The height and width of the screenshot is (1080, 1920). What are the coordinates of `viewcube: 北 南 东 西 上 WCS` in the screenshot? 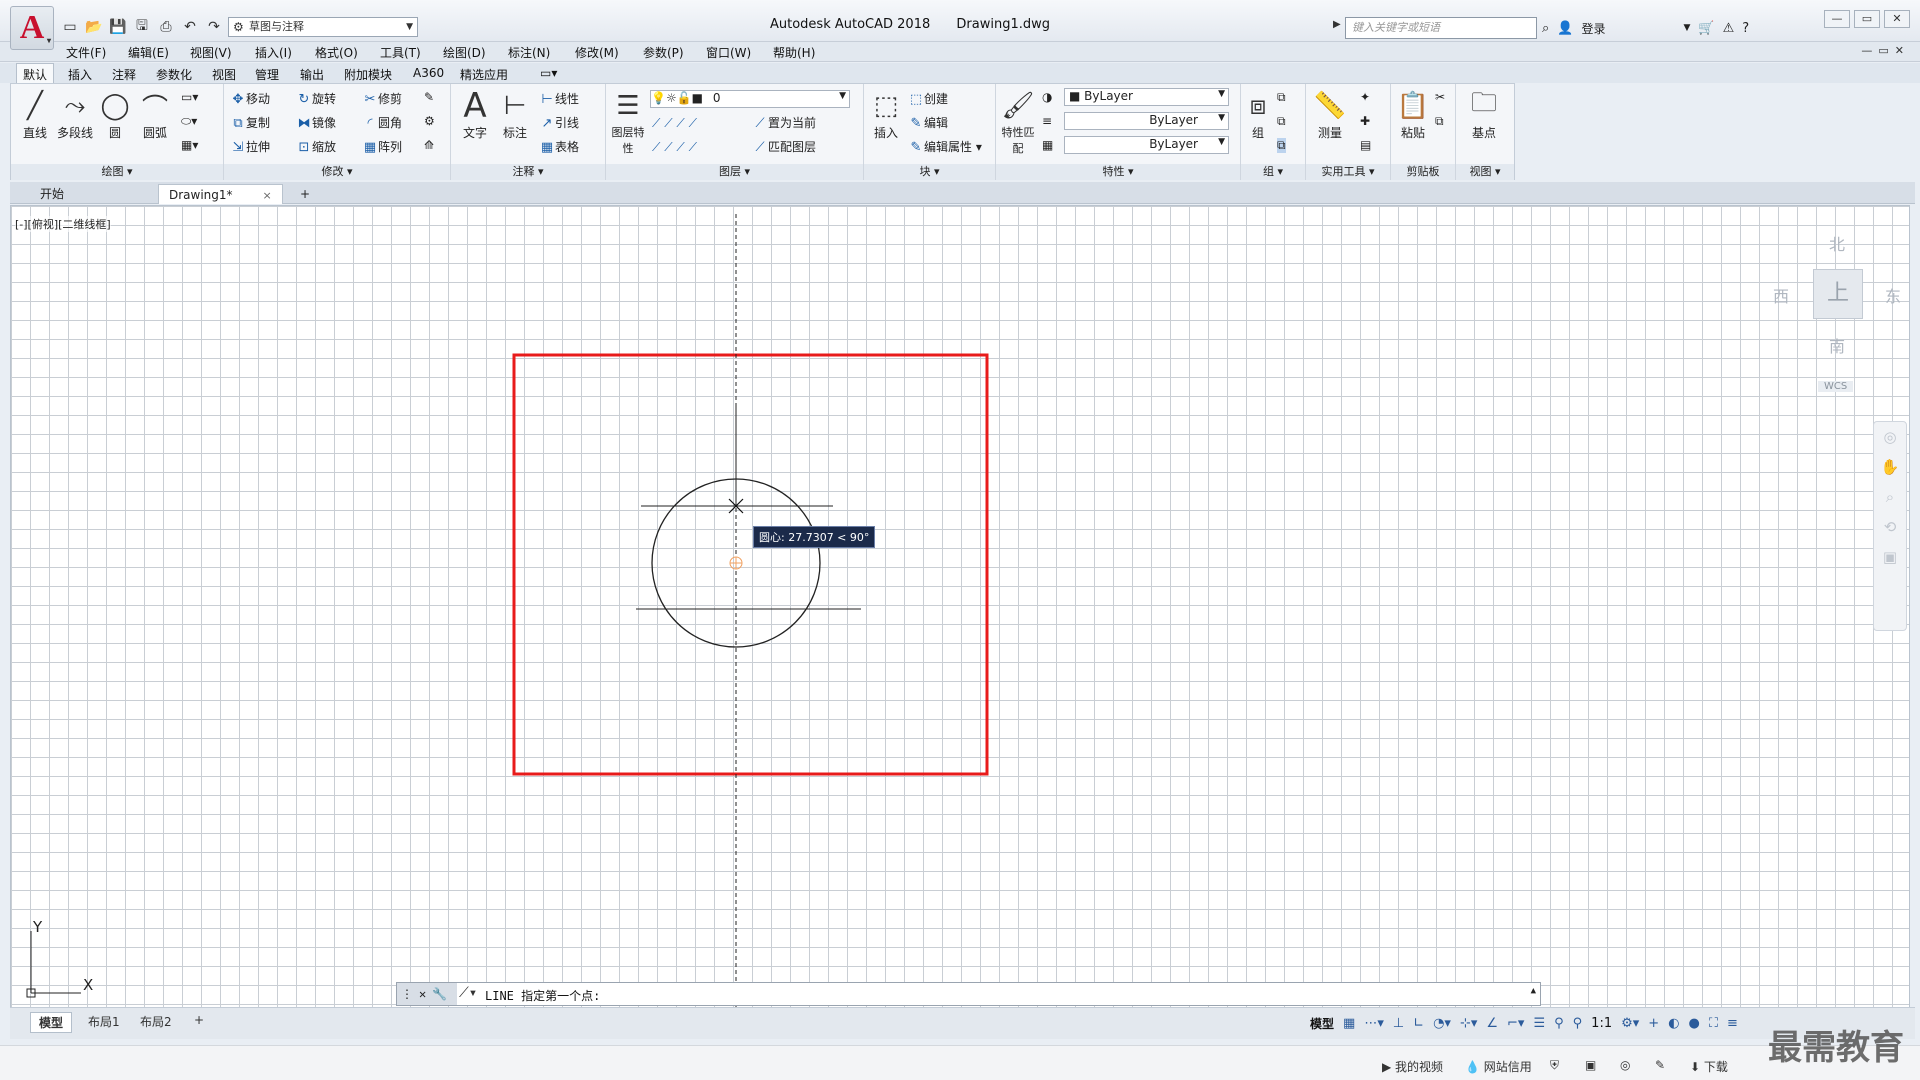 It's located at (1831, 306).